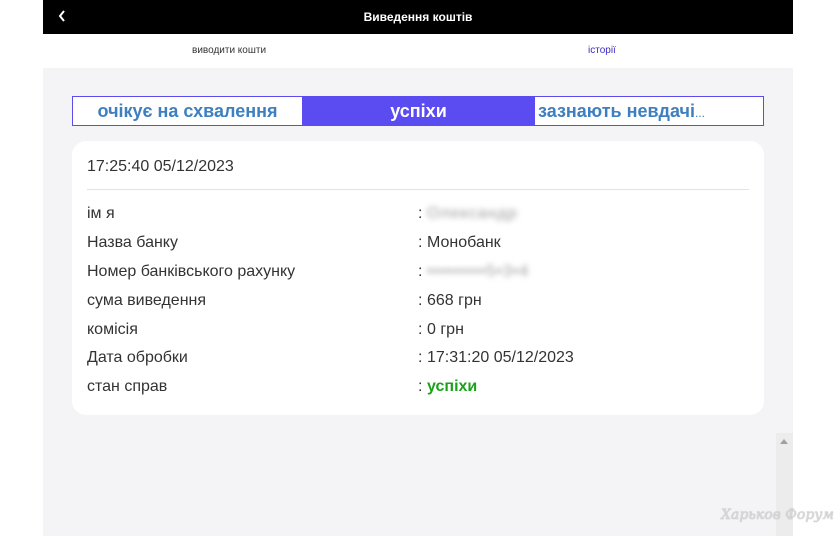 The image size is (838, 536). Describe the element at coordinates (160, 166) in the screenshot. I see `record-timestamp: 17:25:40 05/12/2023` at that location.